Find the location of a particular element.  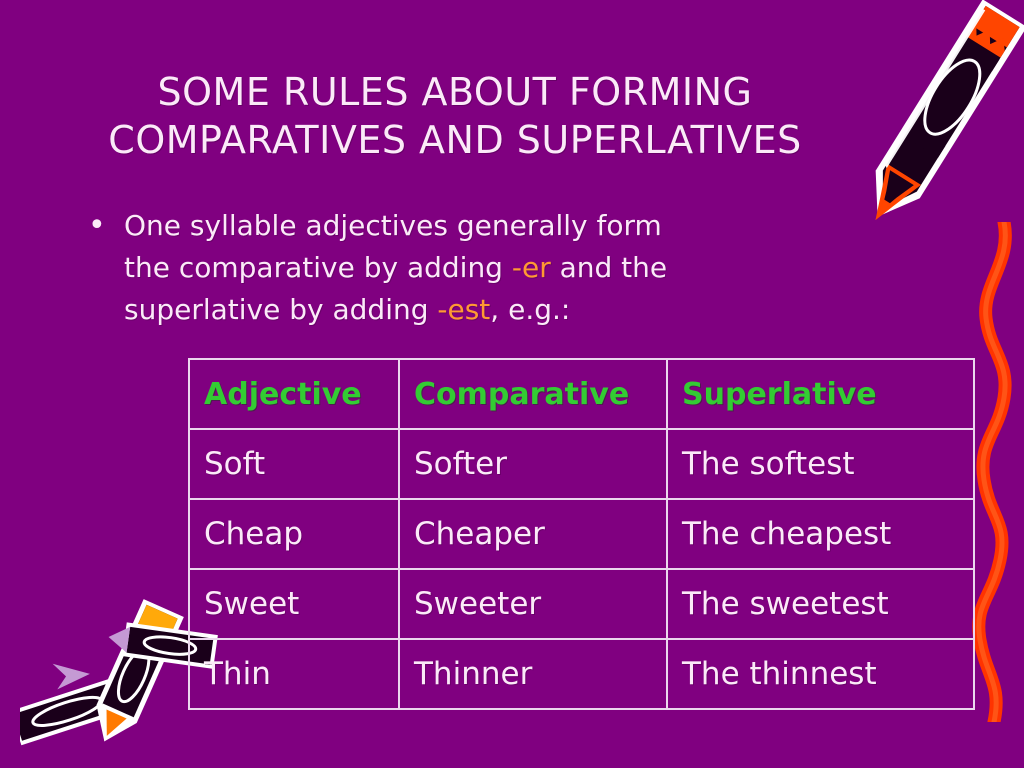

cell-superlative: The softest is located at coordinates (820, 464).